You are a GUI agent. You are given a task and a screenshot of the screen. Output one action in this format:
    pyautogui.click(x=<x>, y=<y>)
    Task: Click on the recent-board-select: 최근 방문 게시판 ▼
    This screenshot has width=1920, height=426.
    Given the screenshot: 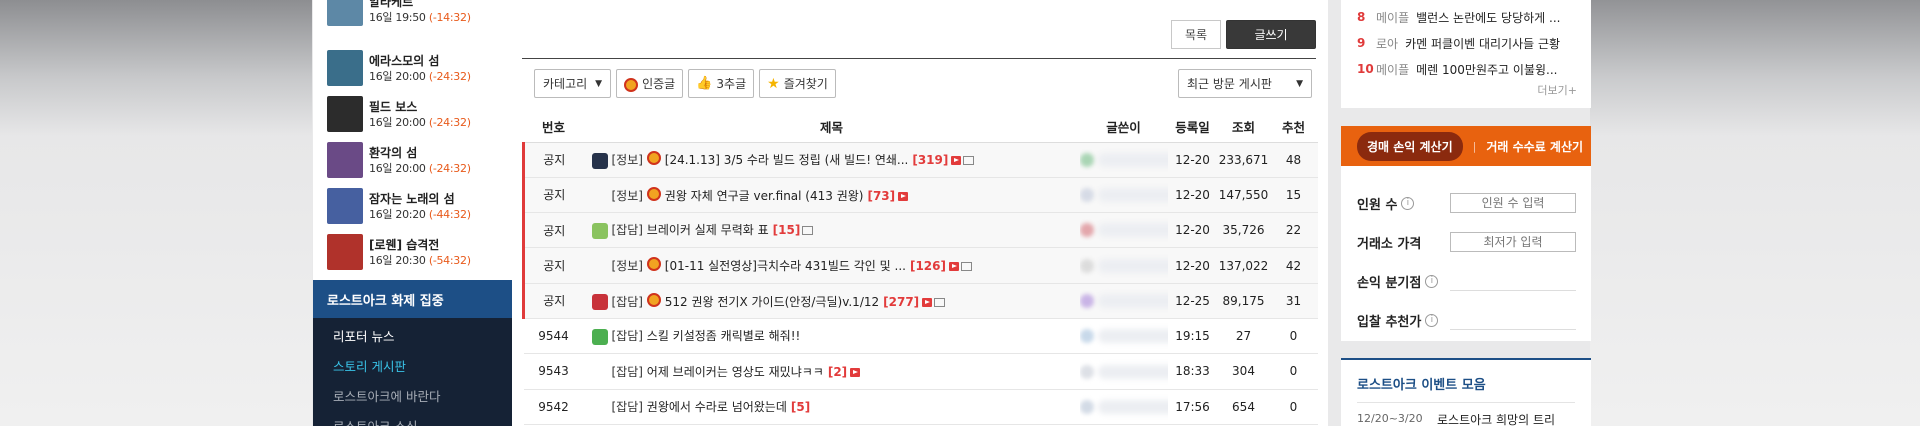 What is the action you would take?
    pyautogui.click(x=1245, y=83)
    